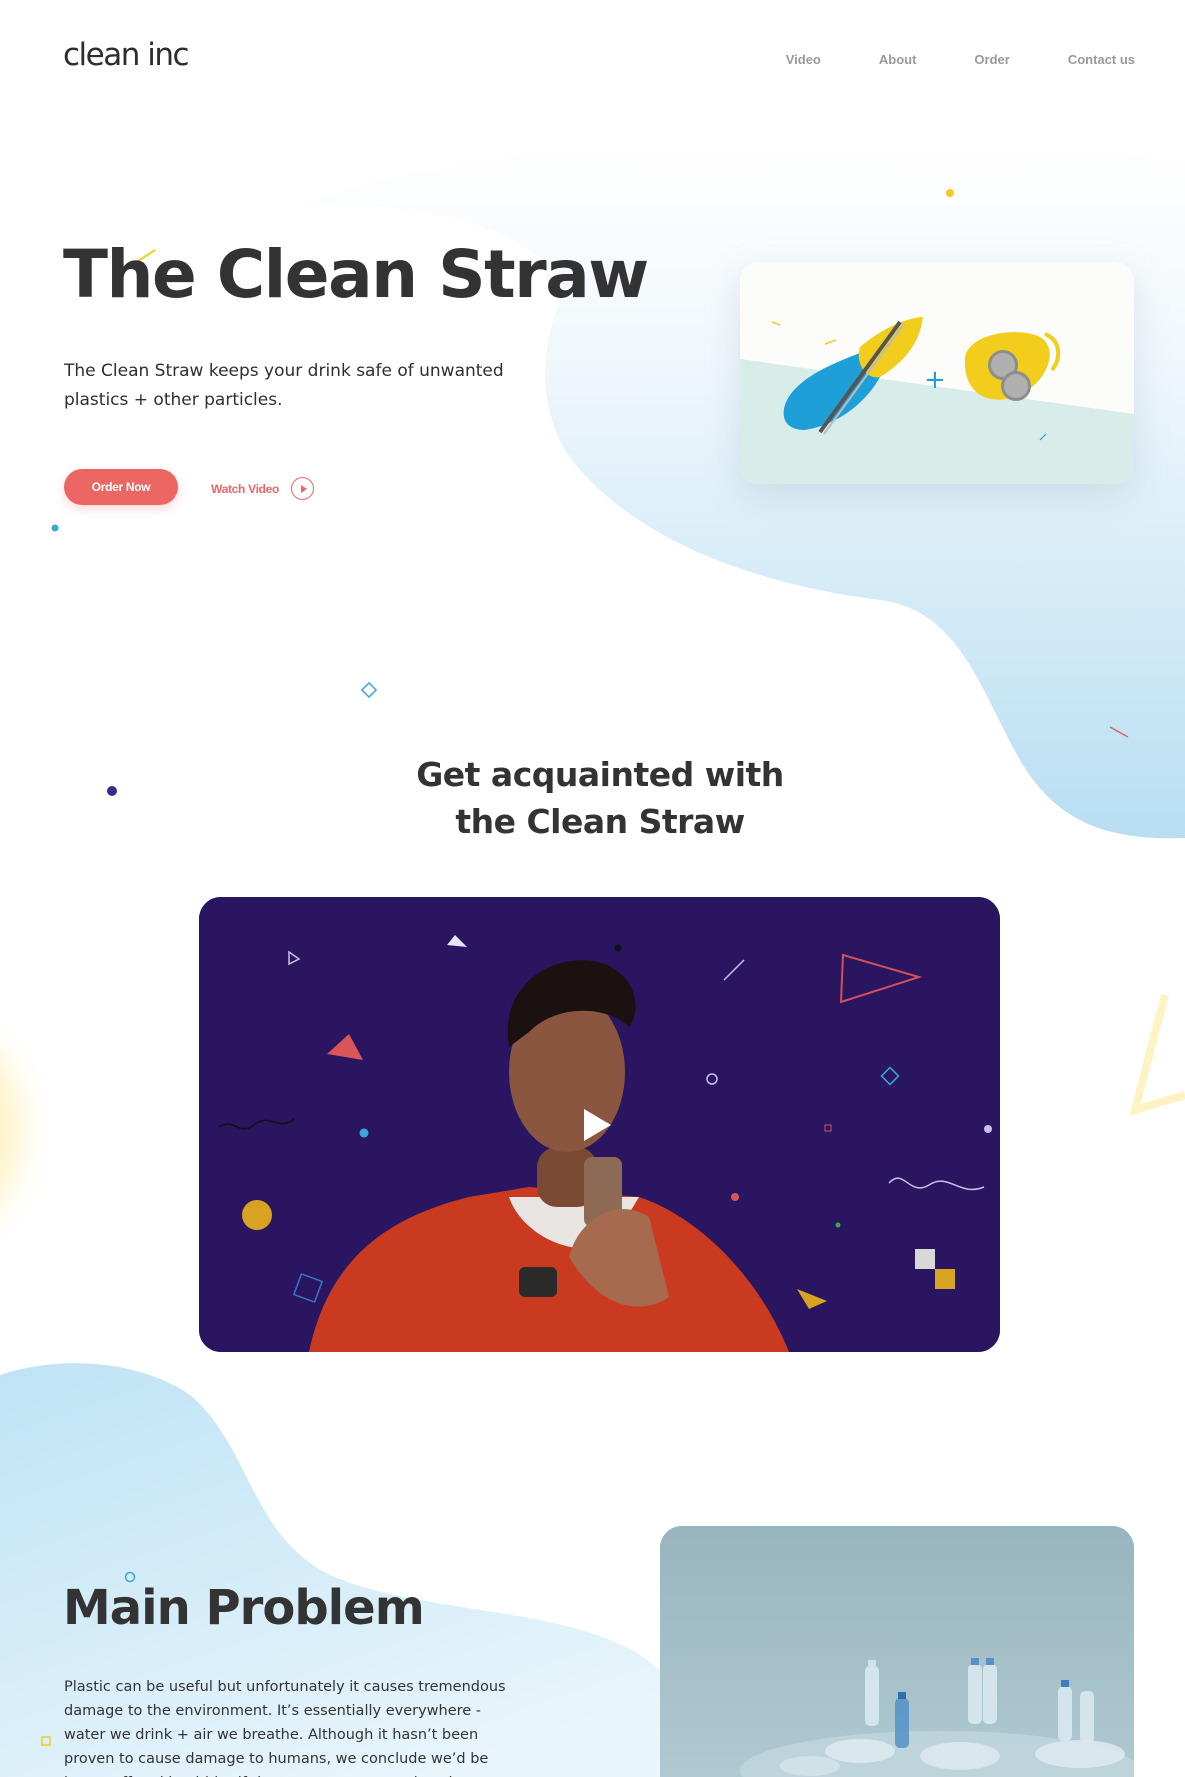 This screenshot has width=1185, height=1777. What do you see at coordinates (245, 488) in the screenshot?
I see `watch-video-label: Watch Video` at bounding box center [245, 488].